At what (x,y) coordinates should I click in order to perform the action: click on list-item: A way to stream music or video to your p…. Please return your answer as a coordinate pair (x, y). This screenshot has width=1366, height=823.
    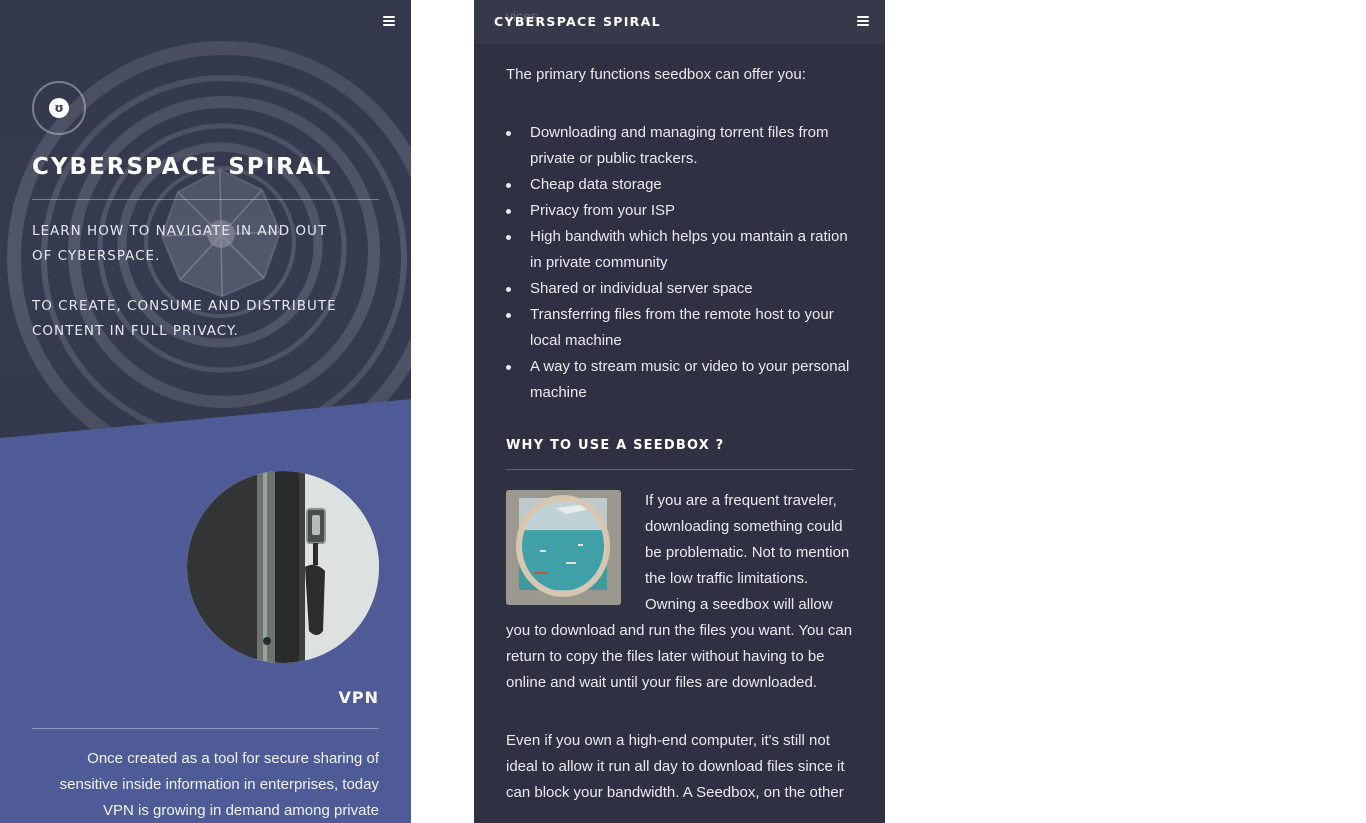
    Looking at the image, I should click on (679, 380).